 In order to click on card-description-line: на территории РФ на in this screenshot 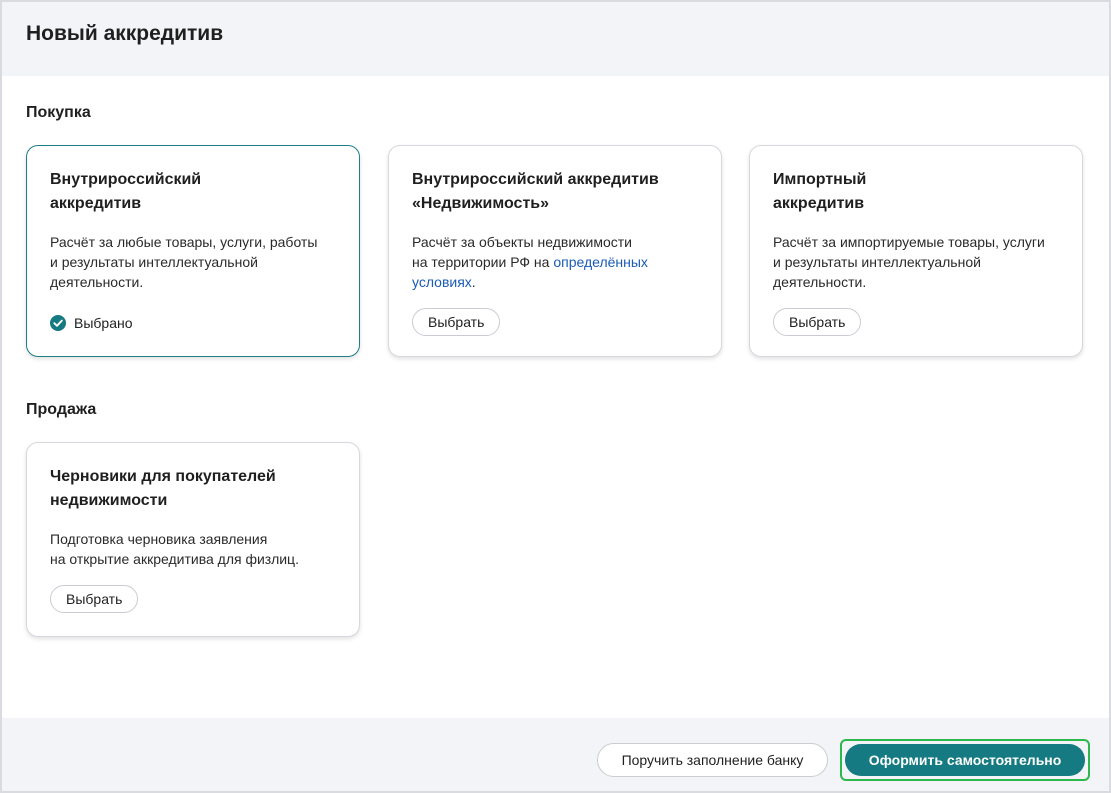, I will do `click(483, 262)`.